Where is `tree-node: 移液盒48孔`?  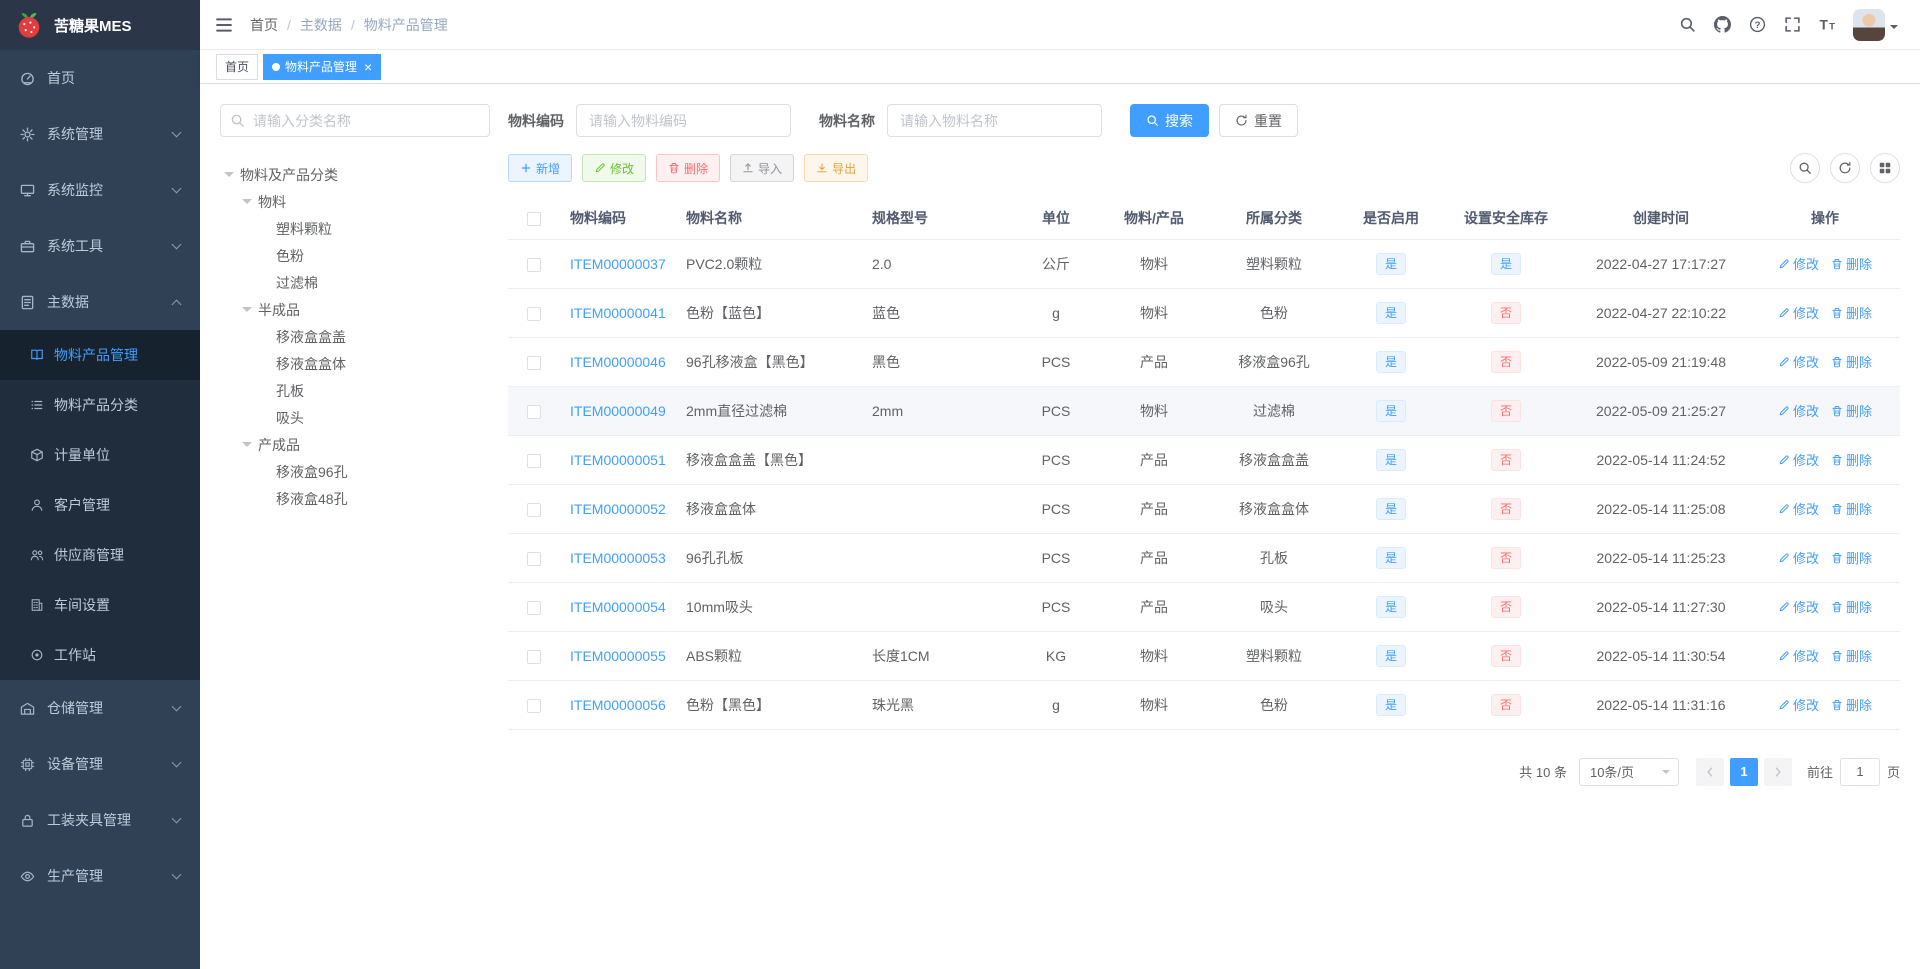 tree-node: 移液盒48孔 is located at coordinates (355, 498).